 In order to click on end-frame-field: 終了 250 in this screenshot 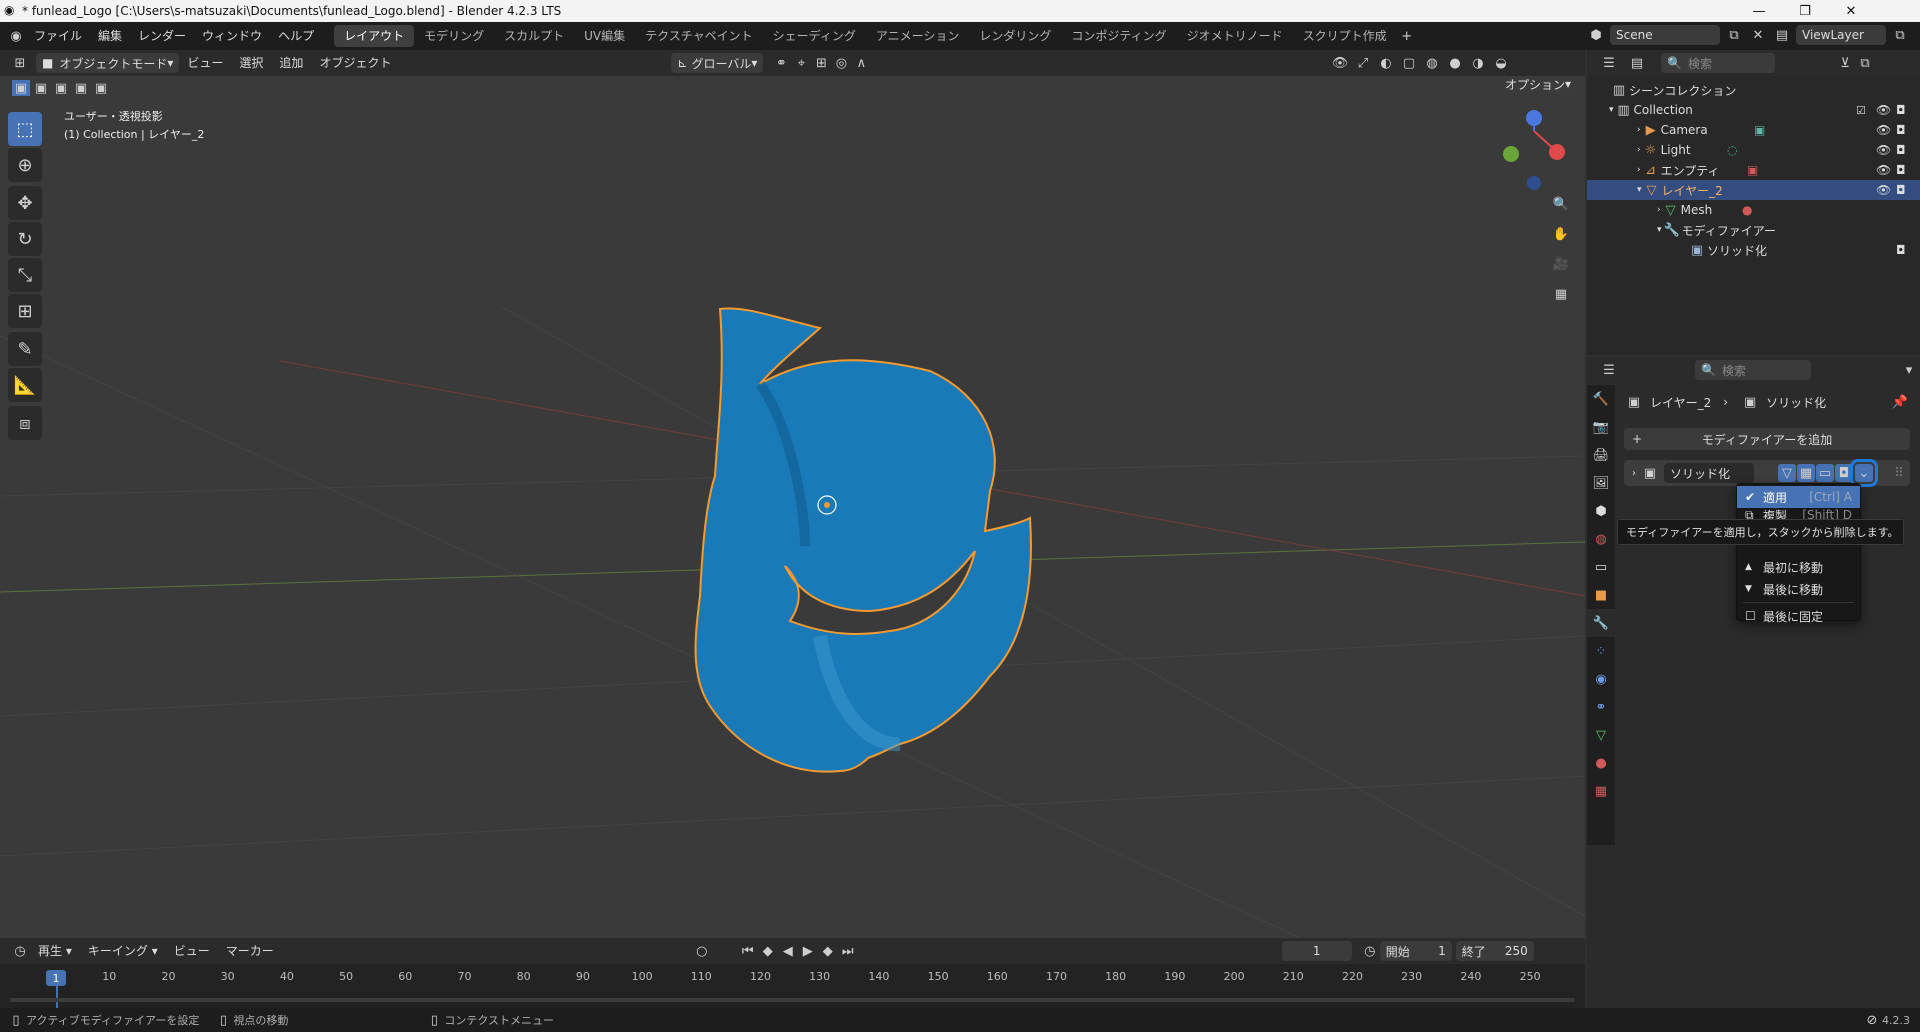, I will do `click(1494, 951)`.